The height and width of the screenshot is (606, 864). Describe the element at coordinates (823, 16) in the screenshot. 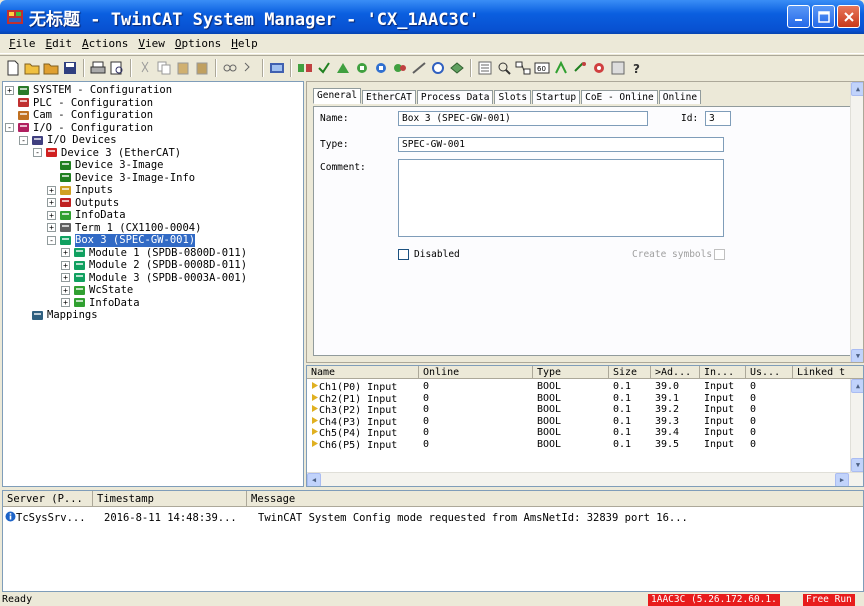

I see `maximize-button` at that location.